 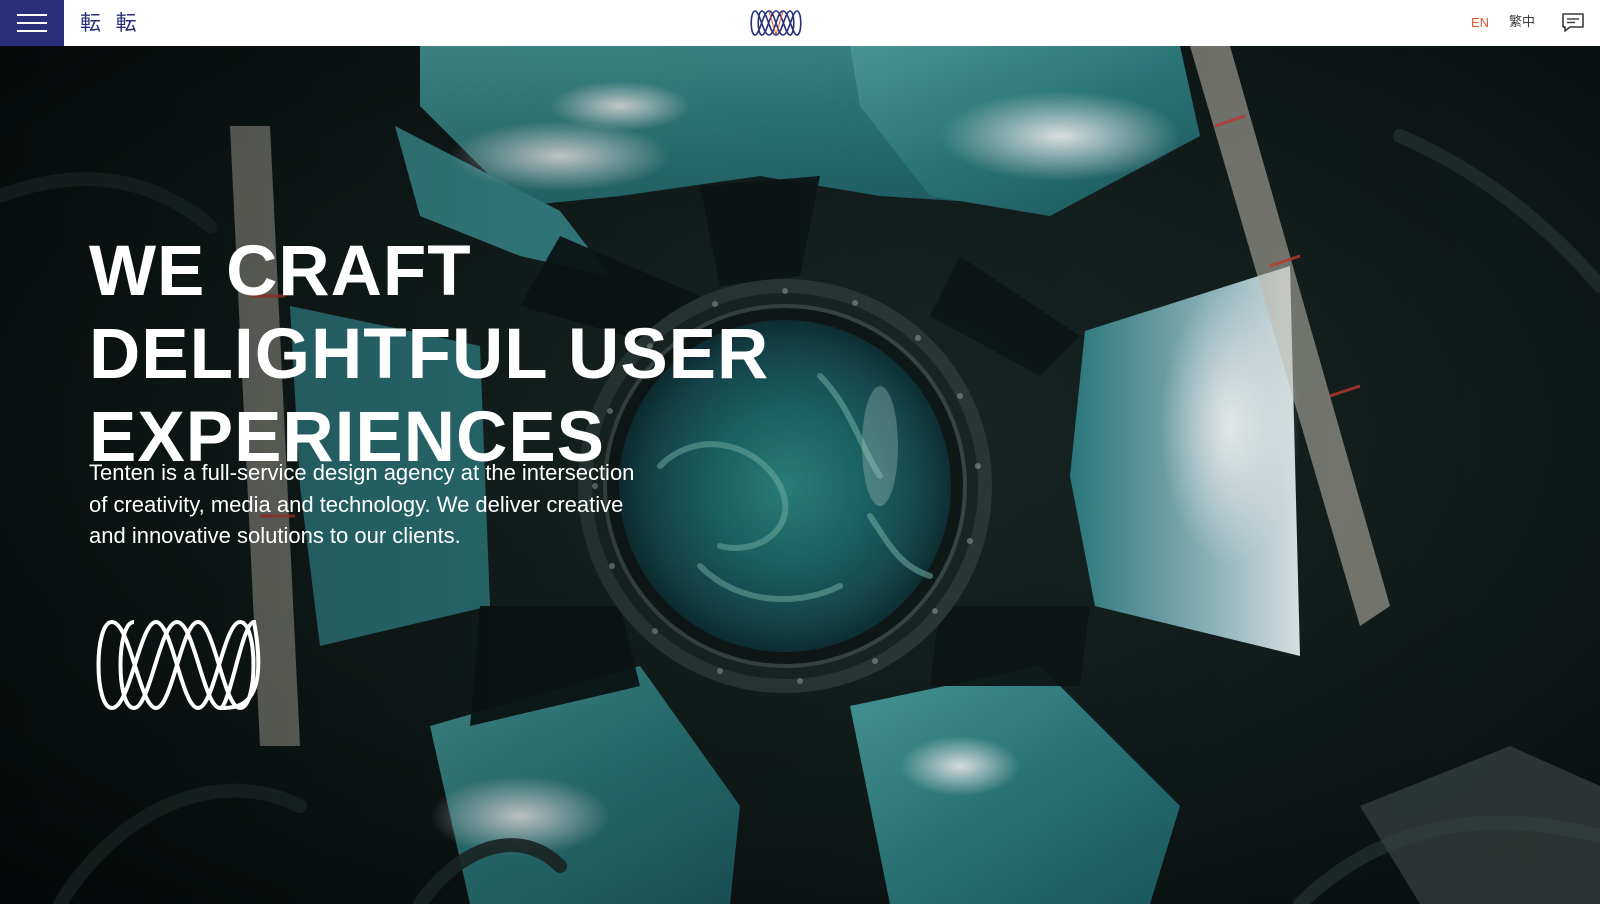 I want to click on menu-button, so click(x=32, y=23).